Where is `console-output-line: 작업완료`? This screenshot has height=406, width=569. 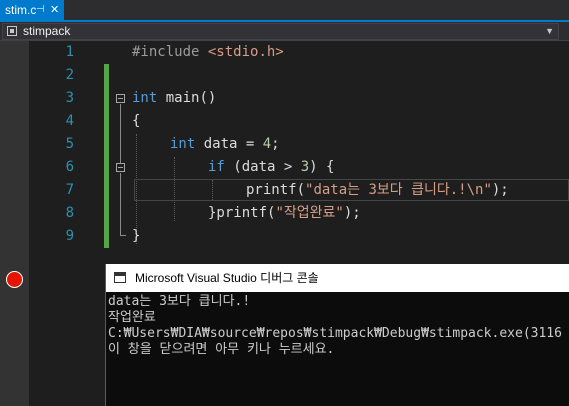
console-output-line: 작업완료 is located at coordinates (132, 317).